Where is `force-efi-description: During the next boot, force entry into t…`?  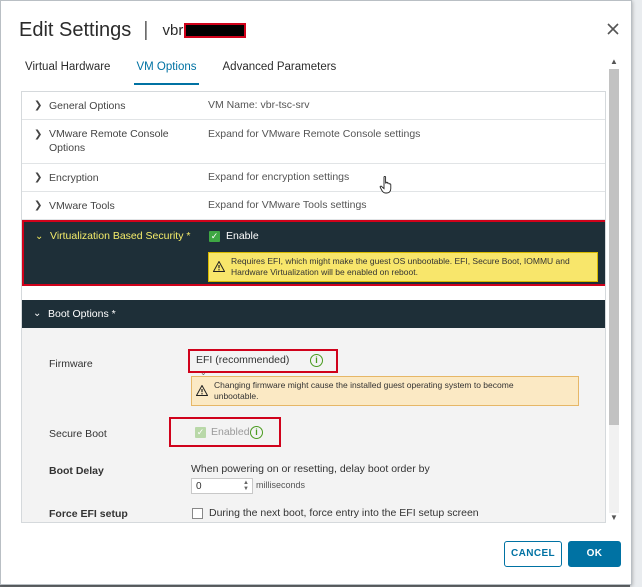 force-efi-description: During the next boot, force entry into t… is located at coordinates (344, 513).